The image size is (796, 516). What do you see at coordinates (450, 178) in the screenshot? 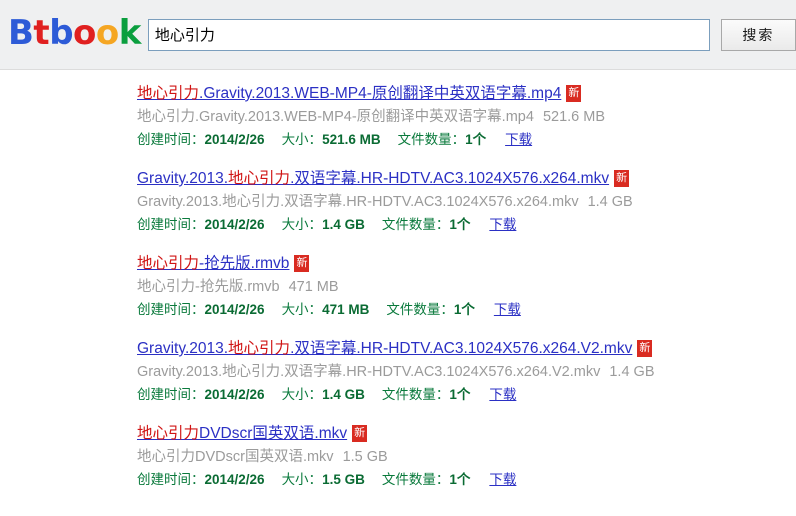
I see `result-title-text: .双语字幕.HR-HDTV.AC3.1024X576.x264.mkv` at bounding box center [450, 178].